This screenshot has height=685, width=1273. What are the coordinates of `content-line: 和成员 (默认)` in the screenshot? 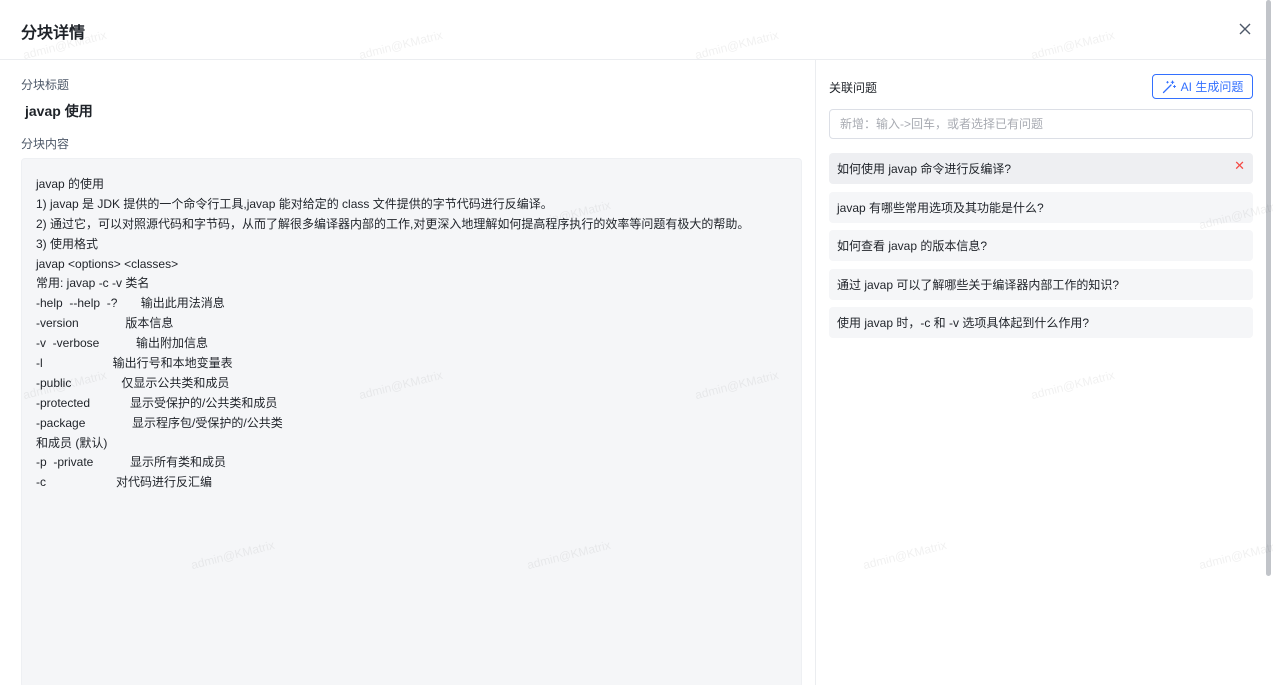 It's located at (72, 442).